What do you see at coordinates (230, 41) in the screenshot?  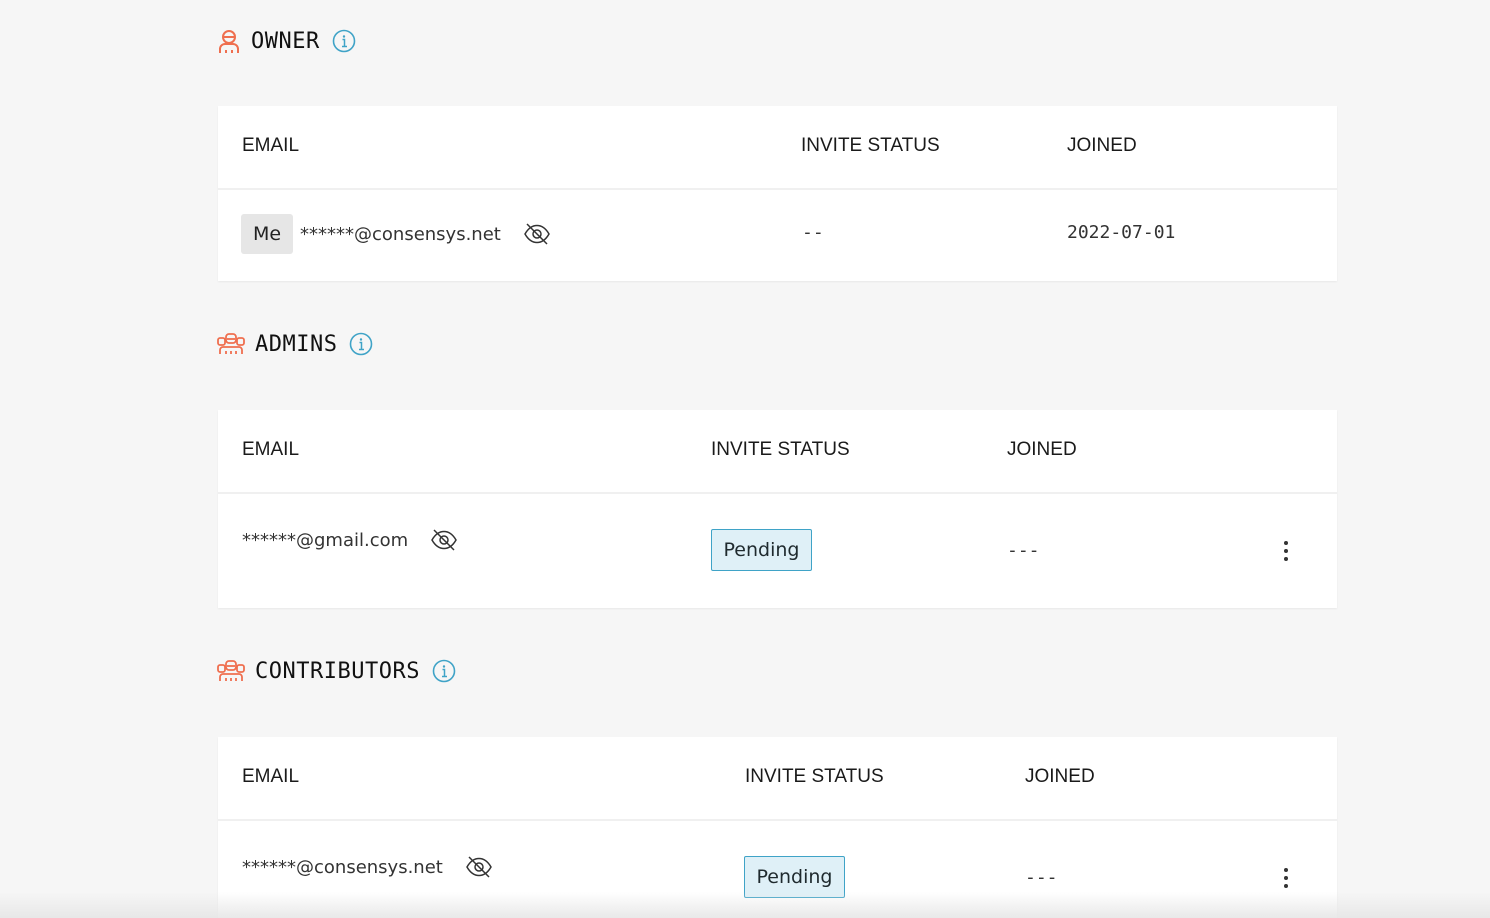 I see `user-avatar-icon` at bounding box center [230, 41].